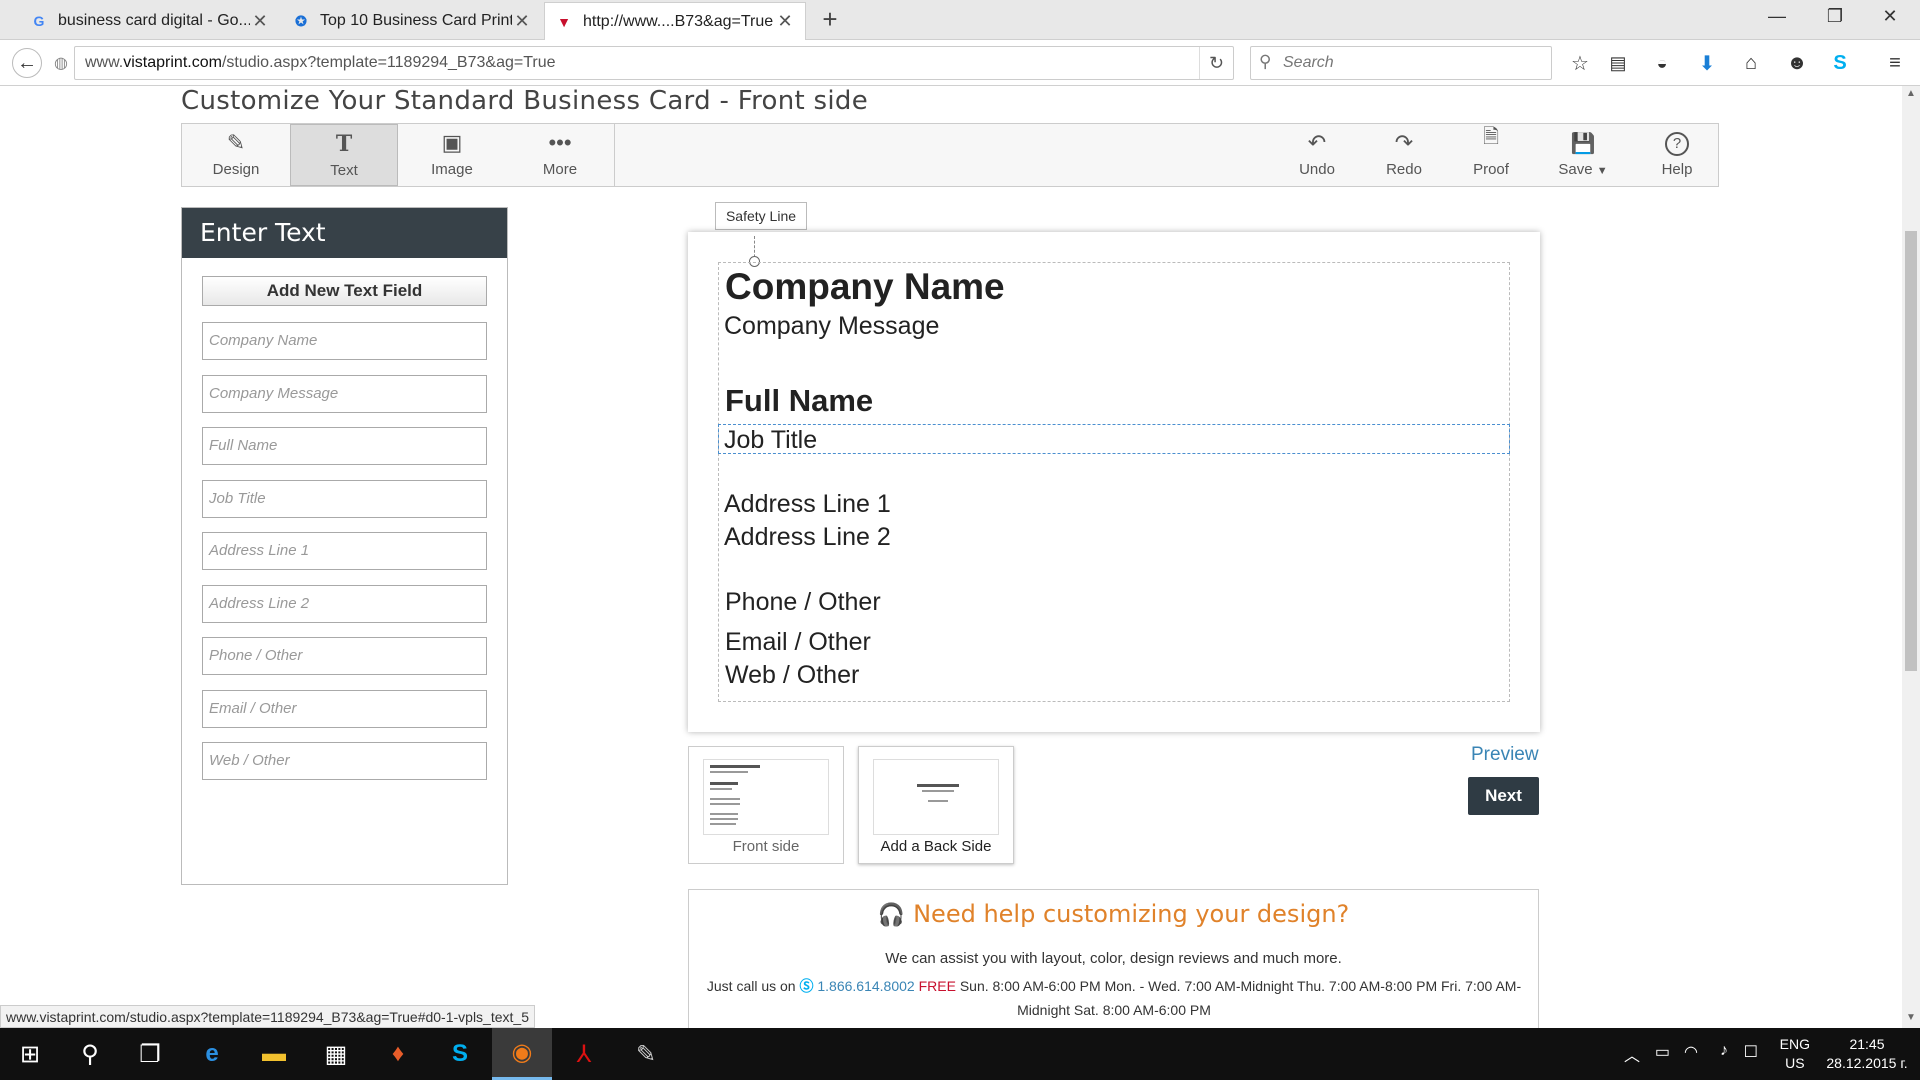 This screenshot has height=1080, width=1920. Describe the element at coordinates (150, 1054) in the screenshot. I see `task-view-icon: ❐` at that location.